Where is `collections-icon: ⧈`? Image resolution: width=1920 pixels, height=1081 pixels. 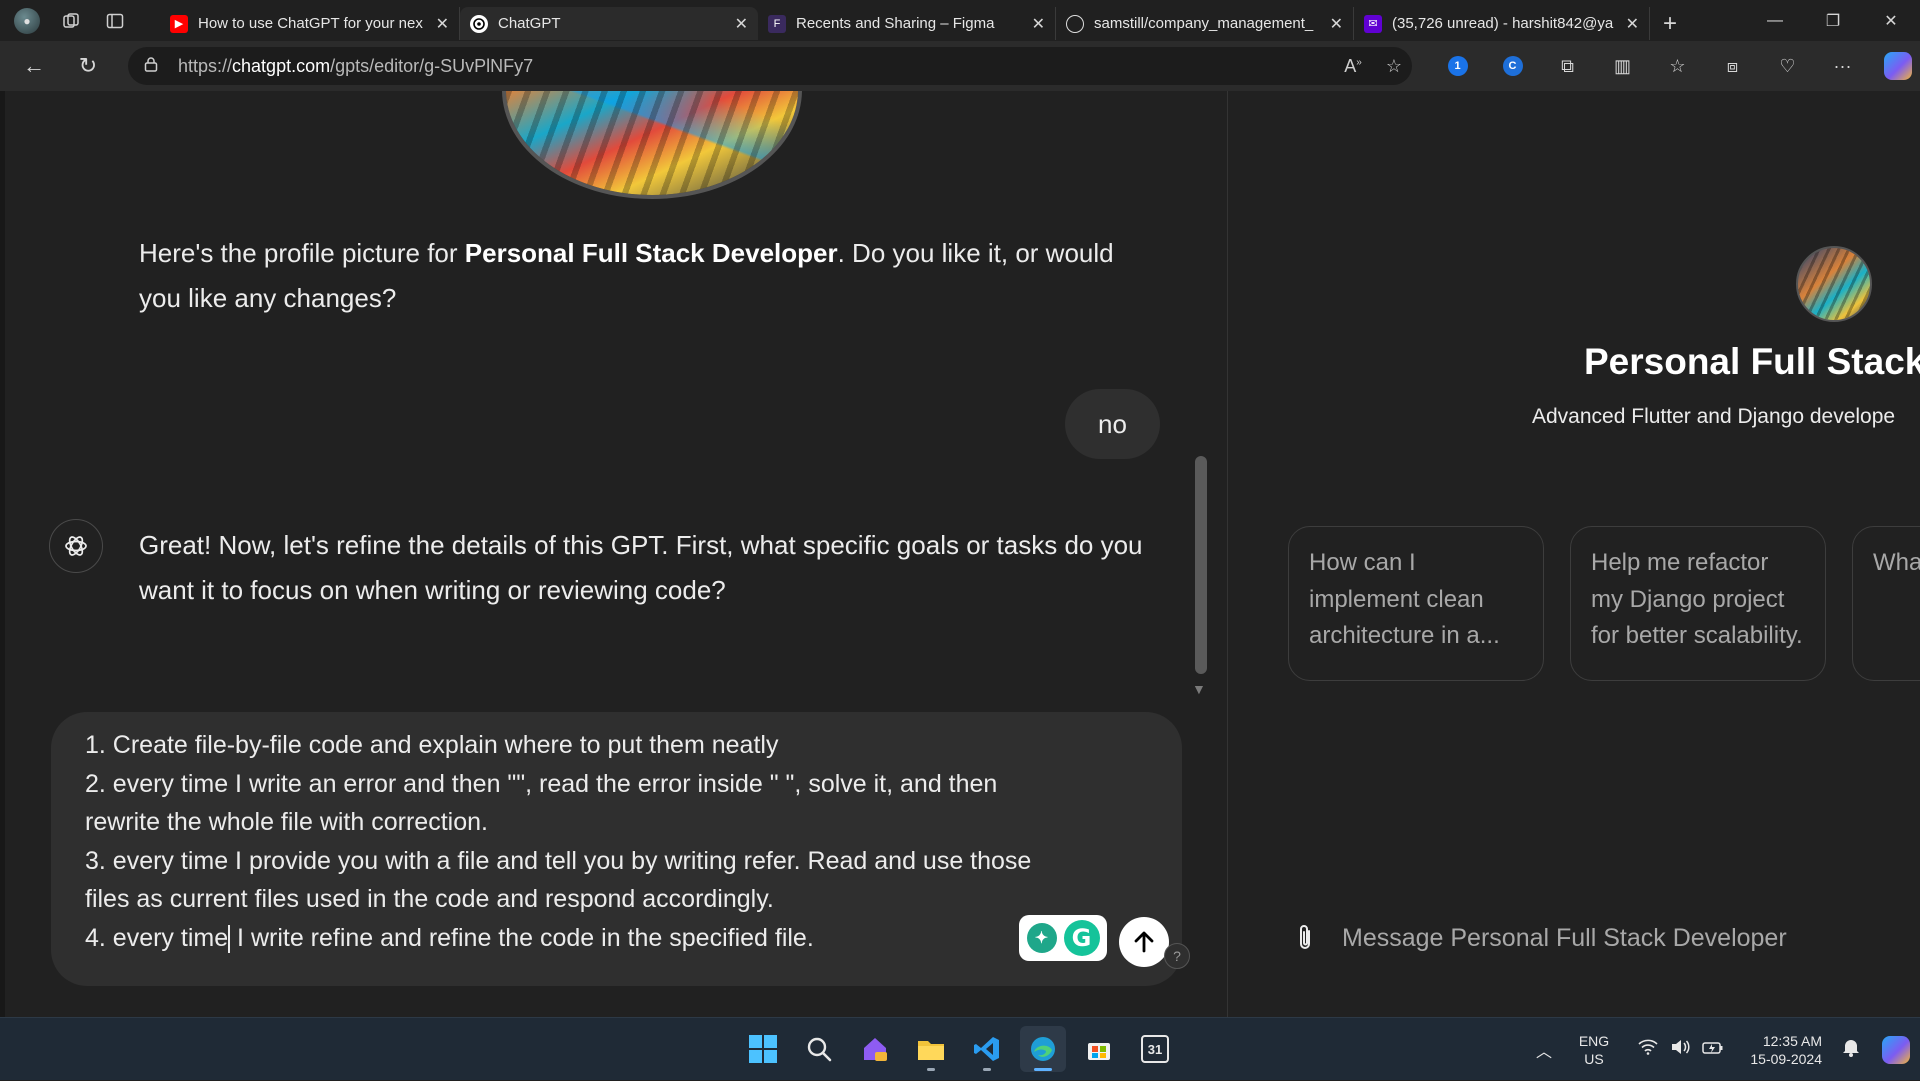 collections-icon: ⧈ is located at coordinates (1732, 66).